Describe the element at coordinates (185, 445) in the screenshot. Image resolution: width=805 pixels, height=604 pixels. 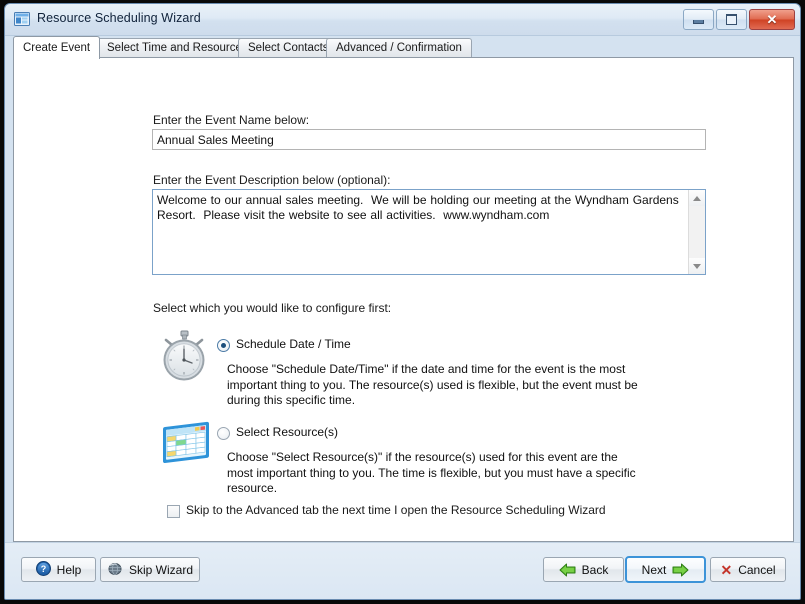
I see `schedule-grid-icon` at that location.